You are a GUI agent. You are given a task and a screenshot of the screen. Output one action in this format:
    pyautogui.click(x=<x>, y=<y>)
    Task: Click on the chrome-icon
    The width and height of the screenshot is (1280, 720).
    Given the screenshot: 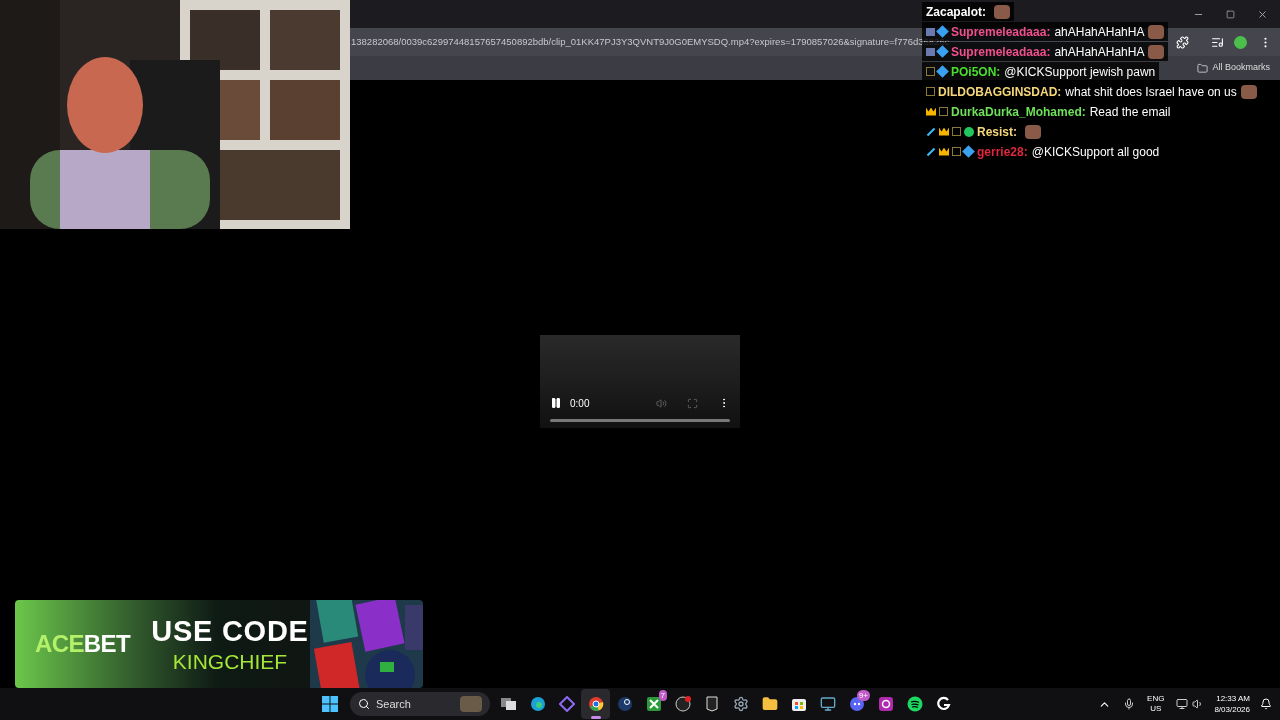 What is the action you would take?
    pyautogui.click(x=595, y=704)
    